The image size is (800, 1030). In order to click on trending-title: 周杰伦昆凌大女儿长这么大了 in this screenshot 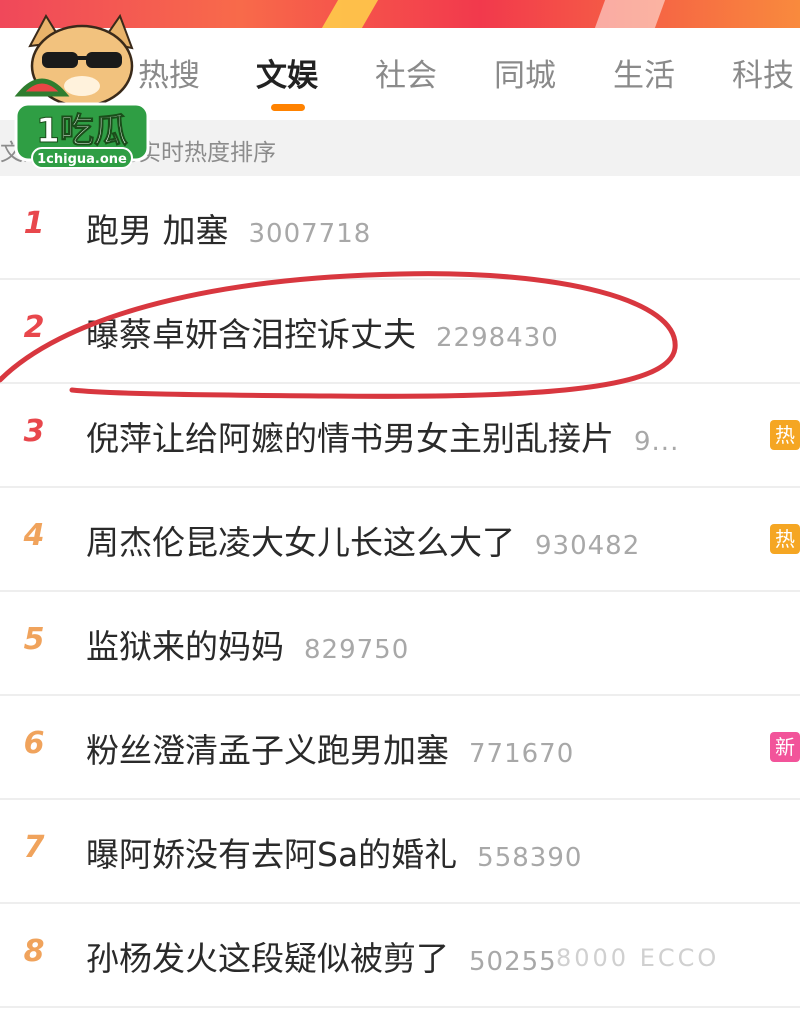, I will do `click(300, 542)`.